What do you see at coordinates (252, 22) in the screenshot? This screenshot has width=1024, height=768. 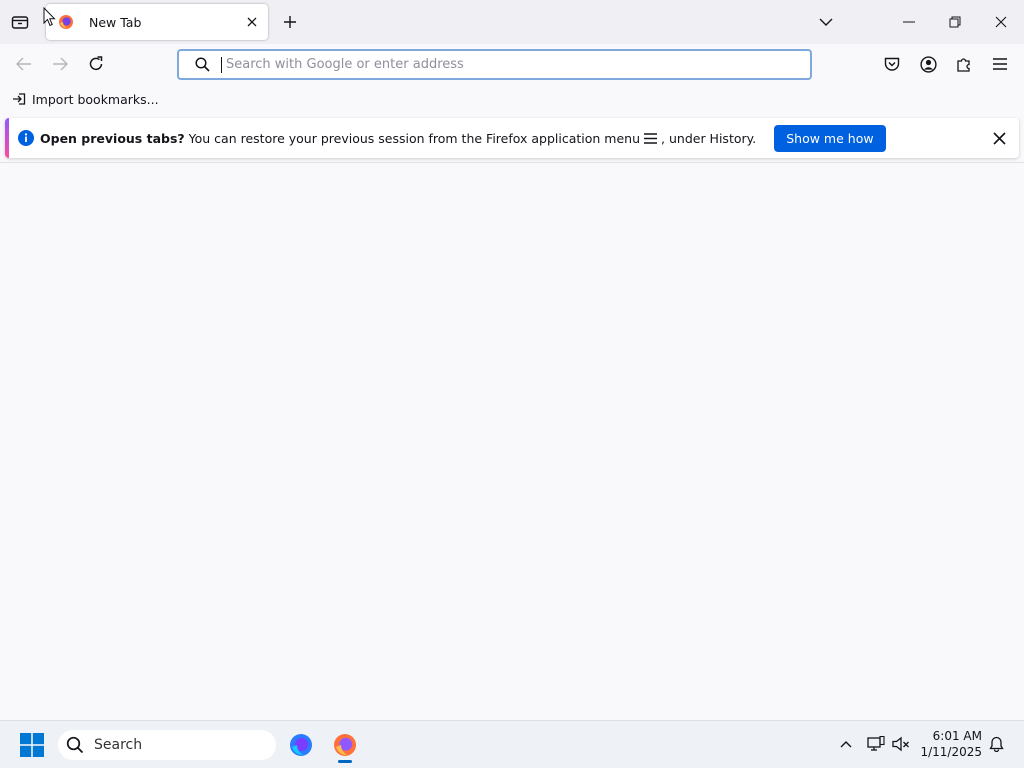 I see `close-tab-icon` at bounding box center [252, 22].